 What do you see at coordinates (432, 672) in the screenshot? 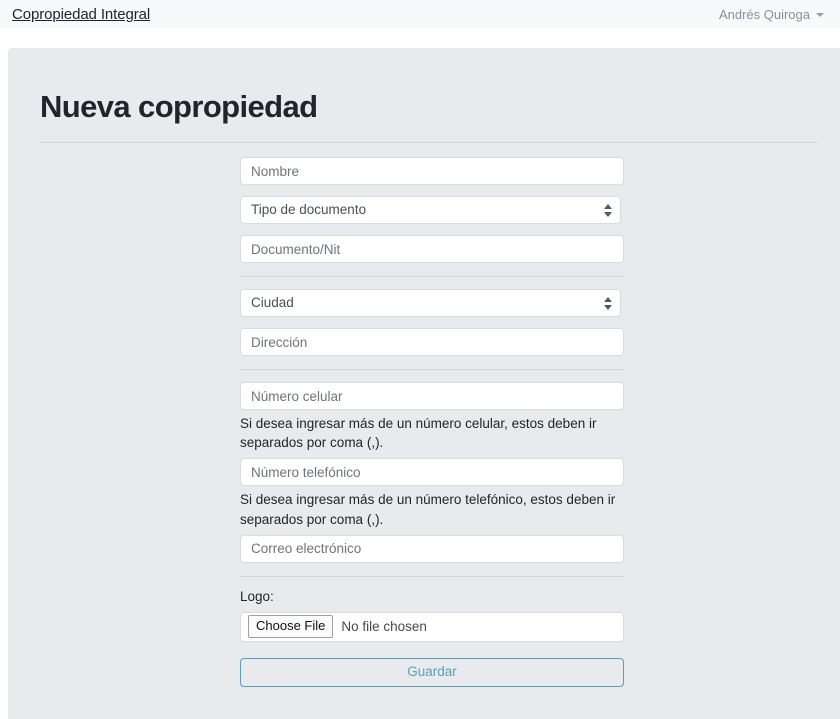
I see `save-button: Guardar` at bounding box center [432, 672].